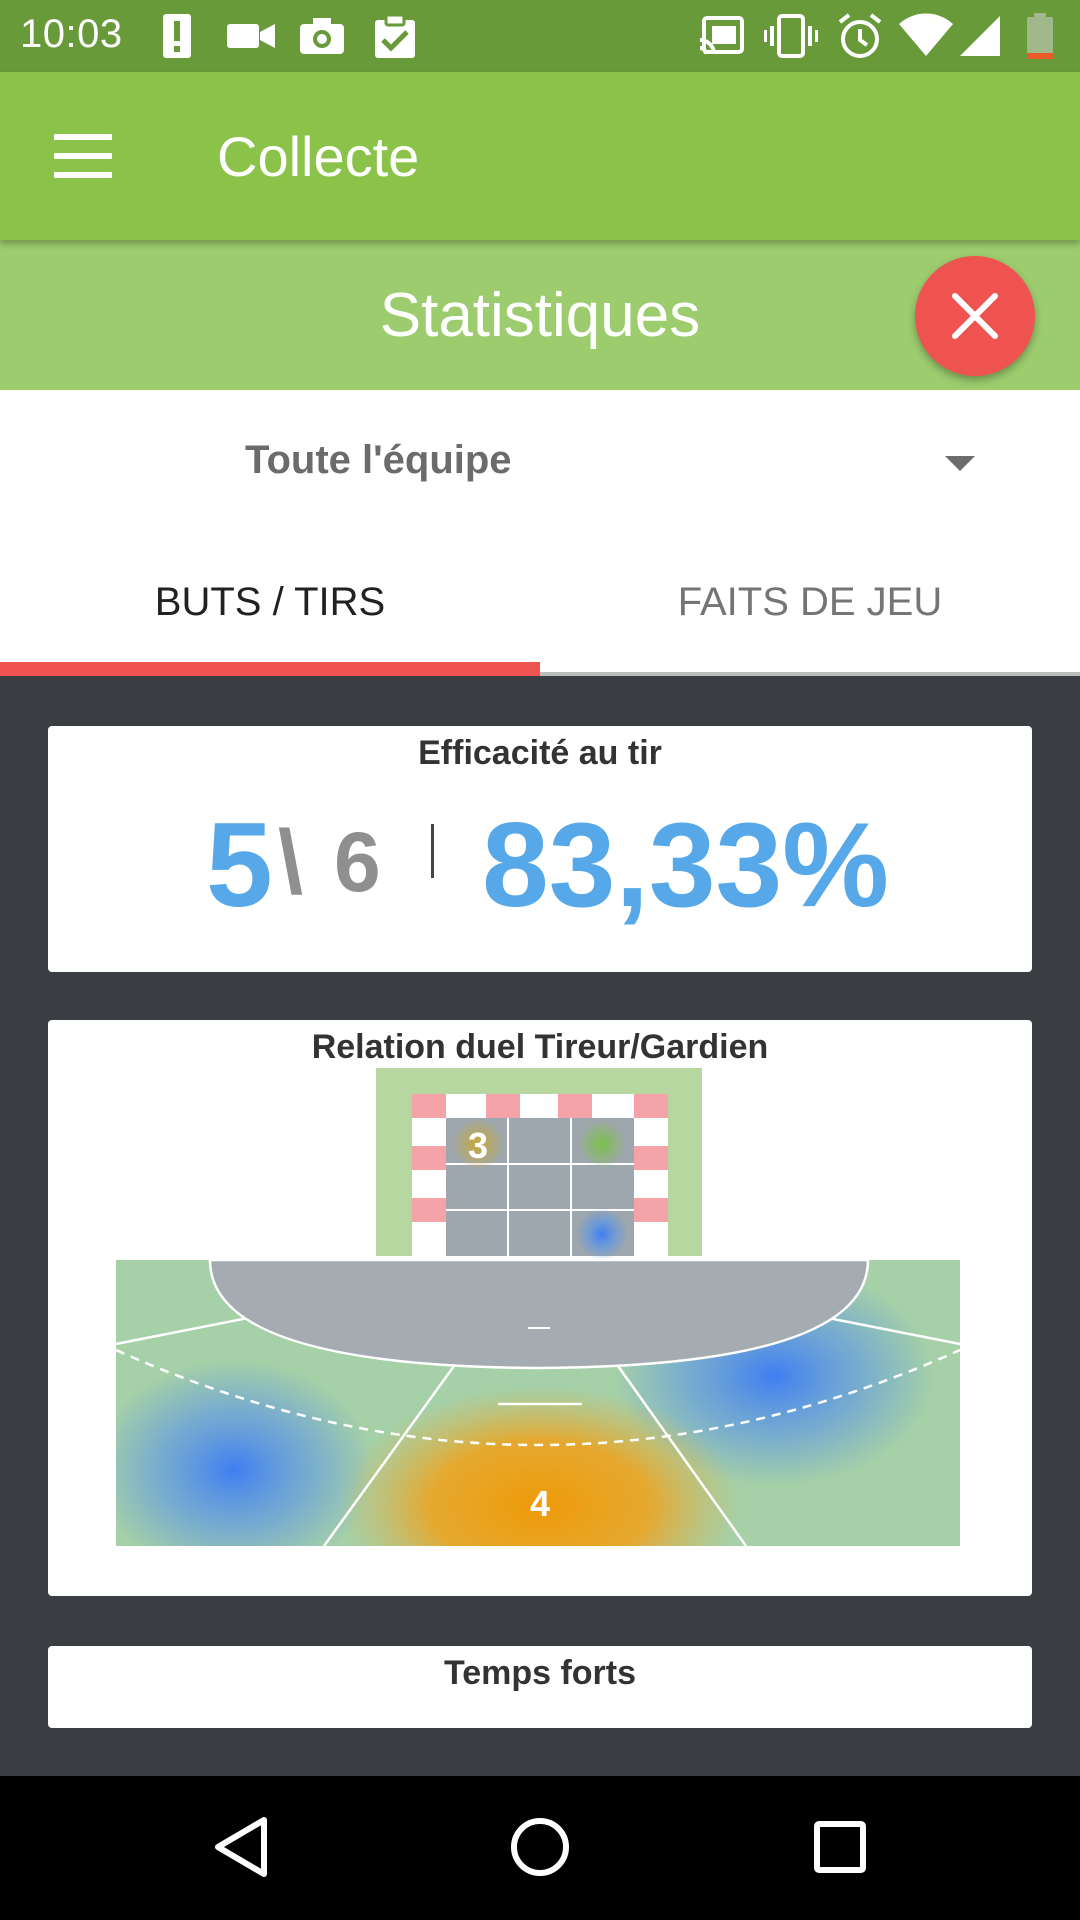  What do you see at coordinates (357, 862) in the screenshot?
I see `shots-count: 6` at bounding box center [357, 862].